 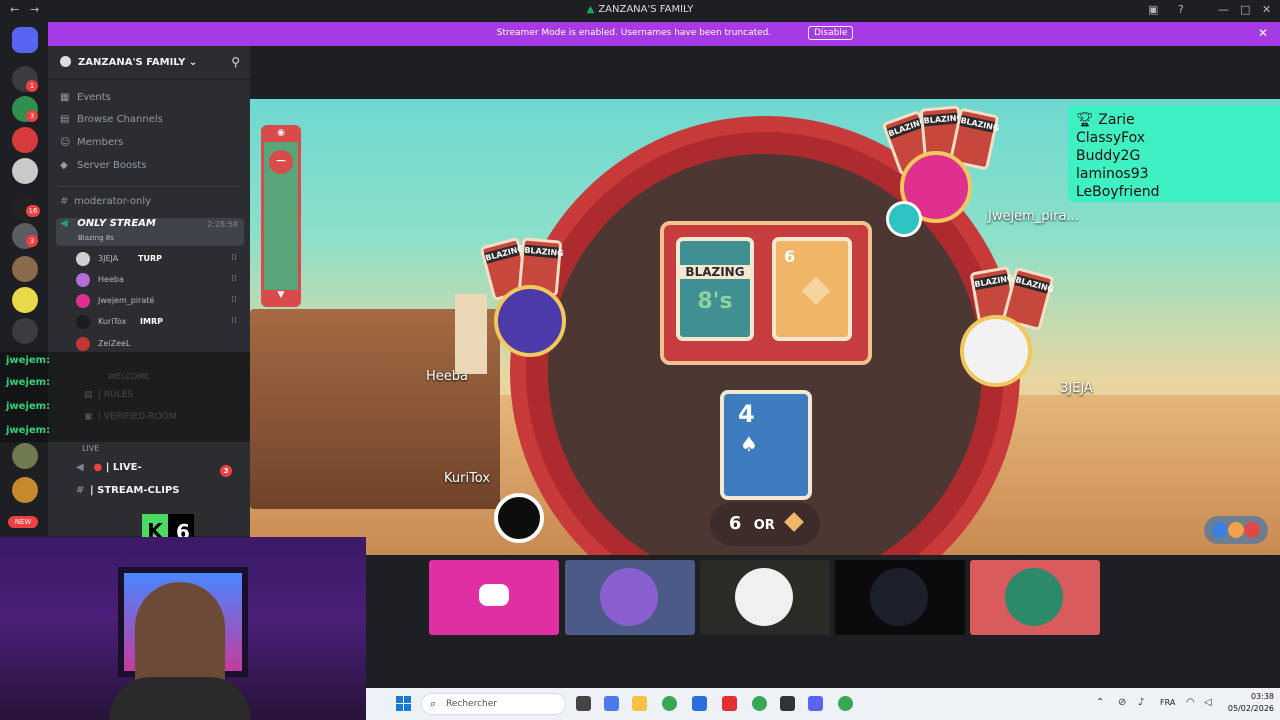 I want to click on leaderboard-entry: LeBoyfriend, so click(x=1118, y=192).